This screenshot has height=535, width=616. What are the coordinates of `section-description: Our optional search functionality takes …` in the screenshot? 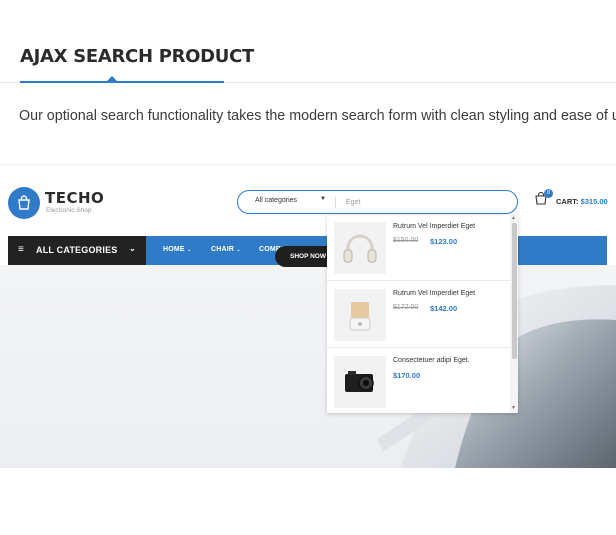 It's located at (317, 116).